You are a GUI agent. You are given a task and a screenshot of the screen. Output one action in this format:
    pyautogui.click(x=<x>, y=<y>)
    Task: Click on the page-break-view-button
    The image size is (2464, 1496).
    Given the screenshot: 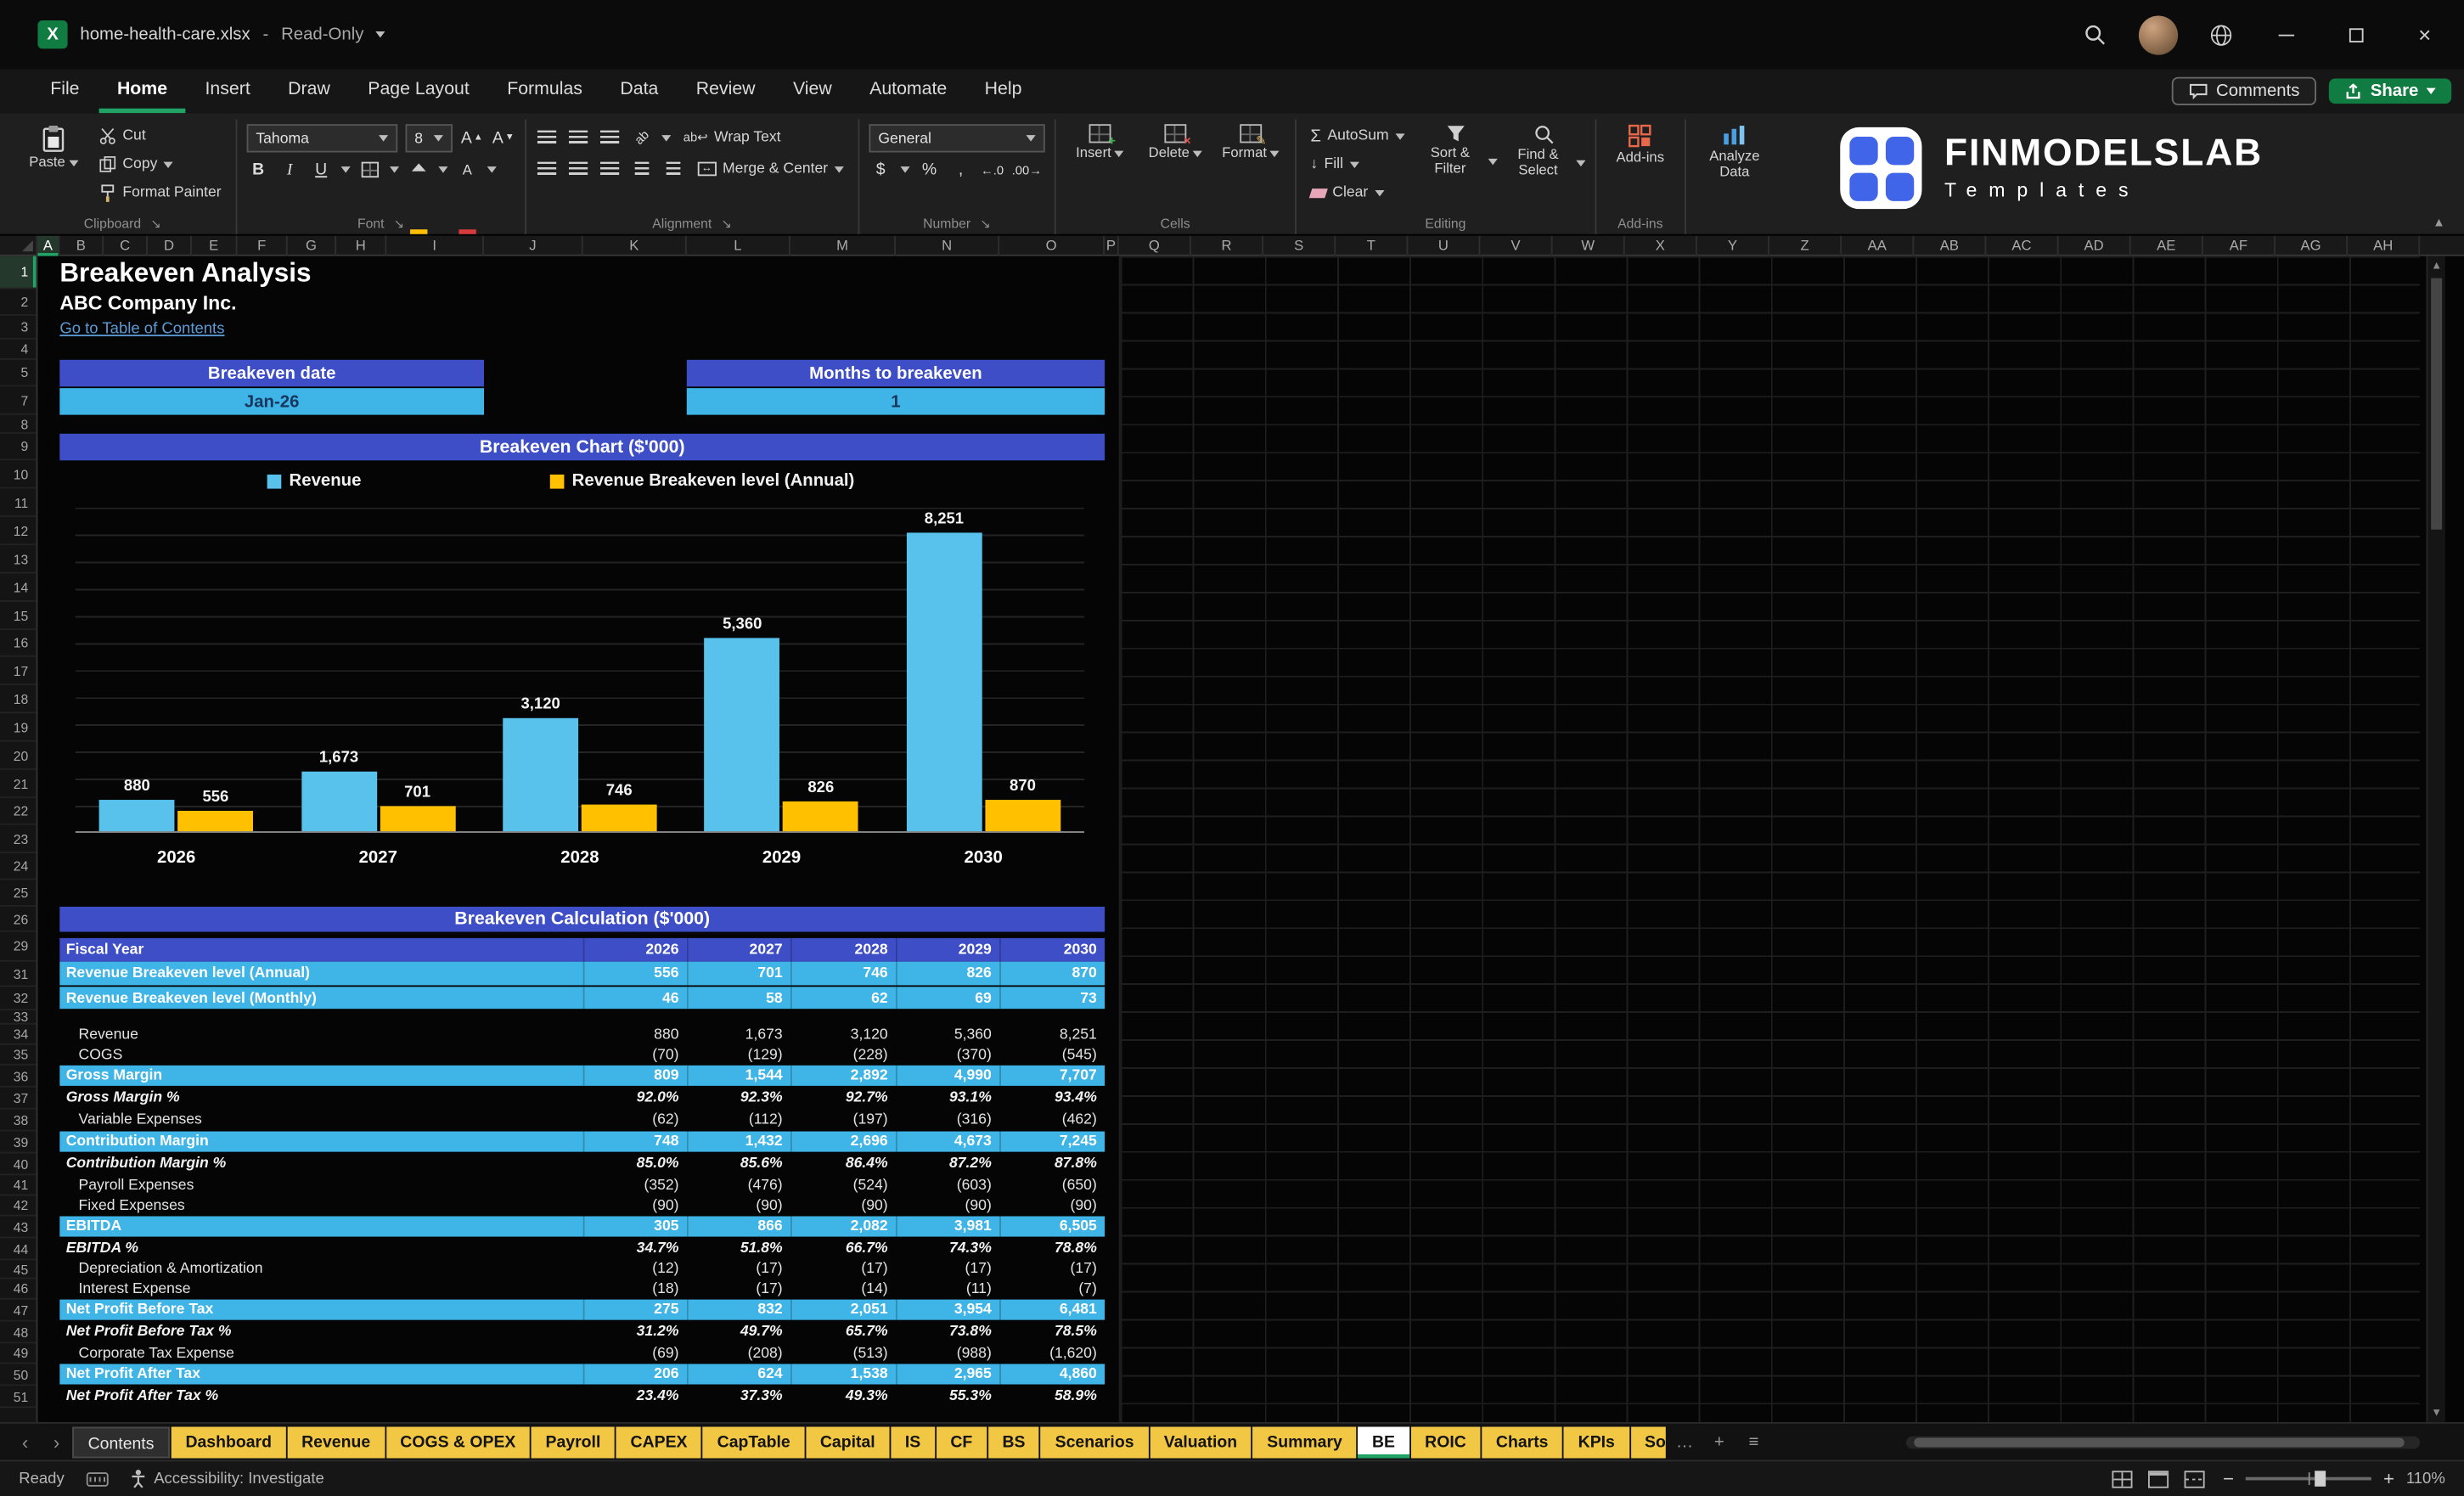 What is the action you would take?
    pyautogui.click(x=2194, y=1479)
    